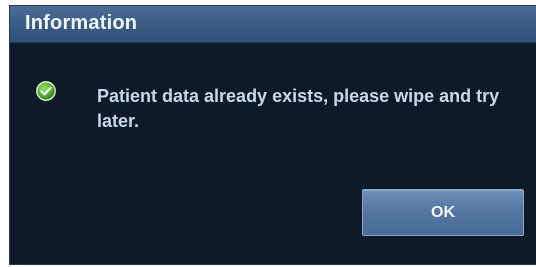 The image size is (536, 267). I want to click on ok-button-label: OK, so click(443, 212).